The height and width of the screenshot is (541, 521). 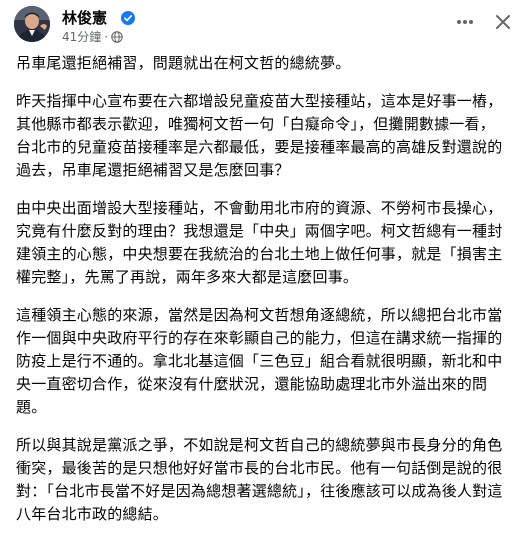 I want to click on avatar-image, so click(x=32, y=24).